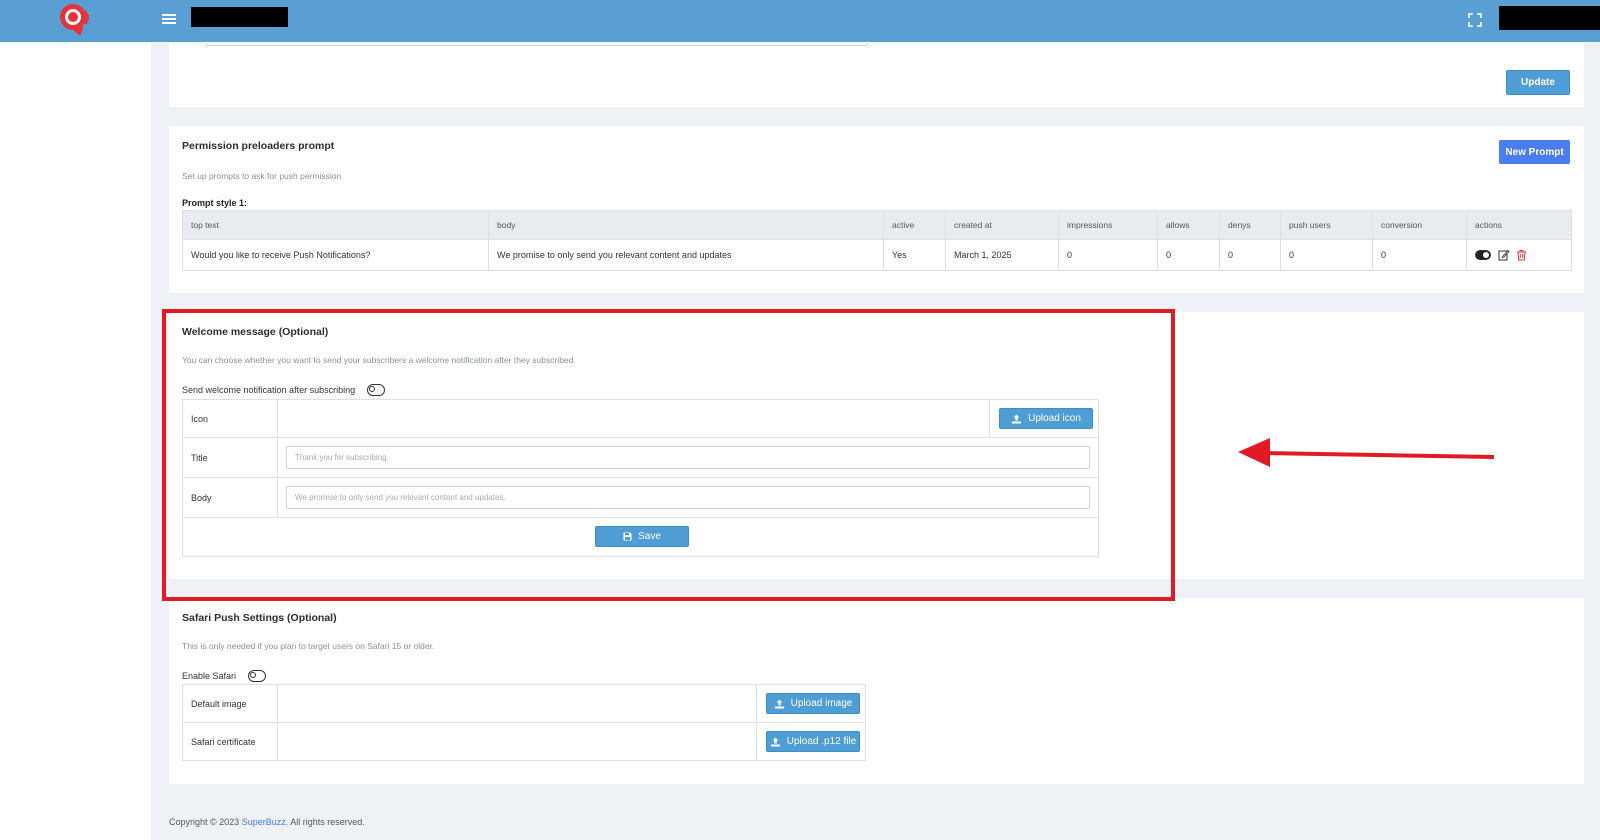 This screenshot has width=1600, height=840. What do you see at coordinates (209, 676) in the screenshot?
I see `safari-toggle-label: Enable Safari` at bounding box center [209, 676].